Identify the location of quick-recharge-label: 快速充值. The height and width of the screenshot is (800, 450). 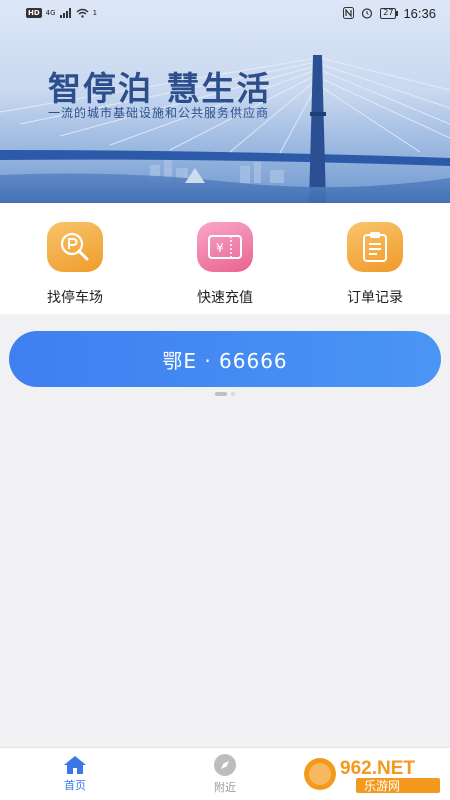
(225, 298).